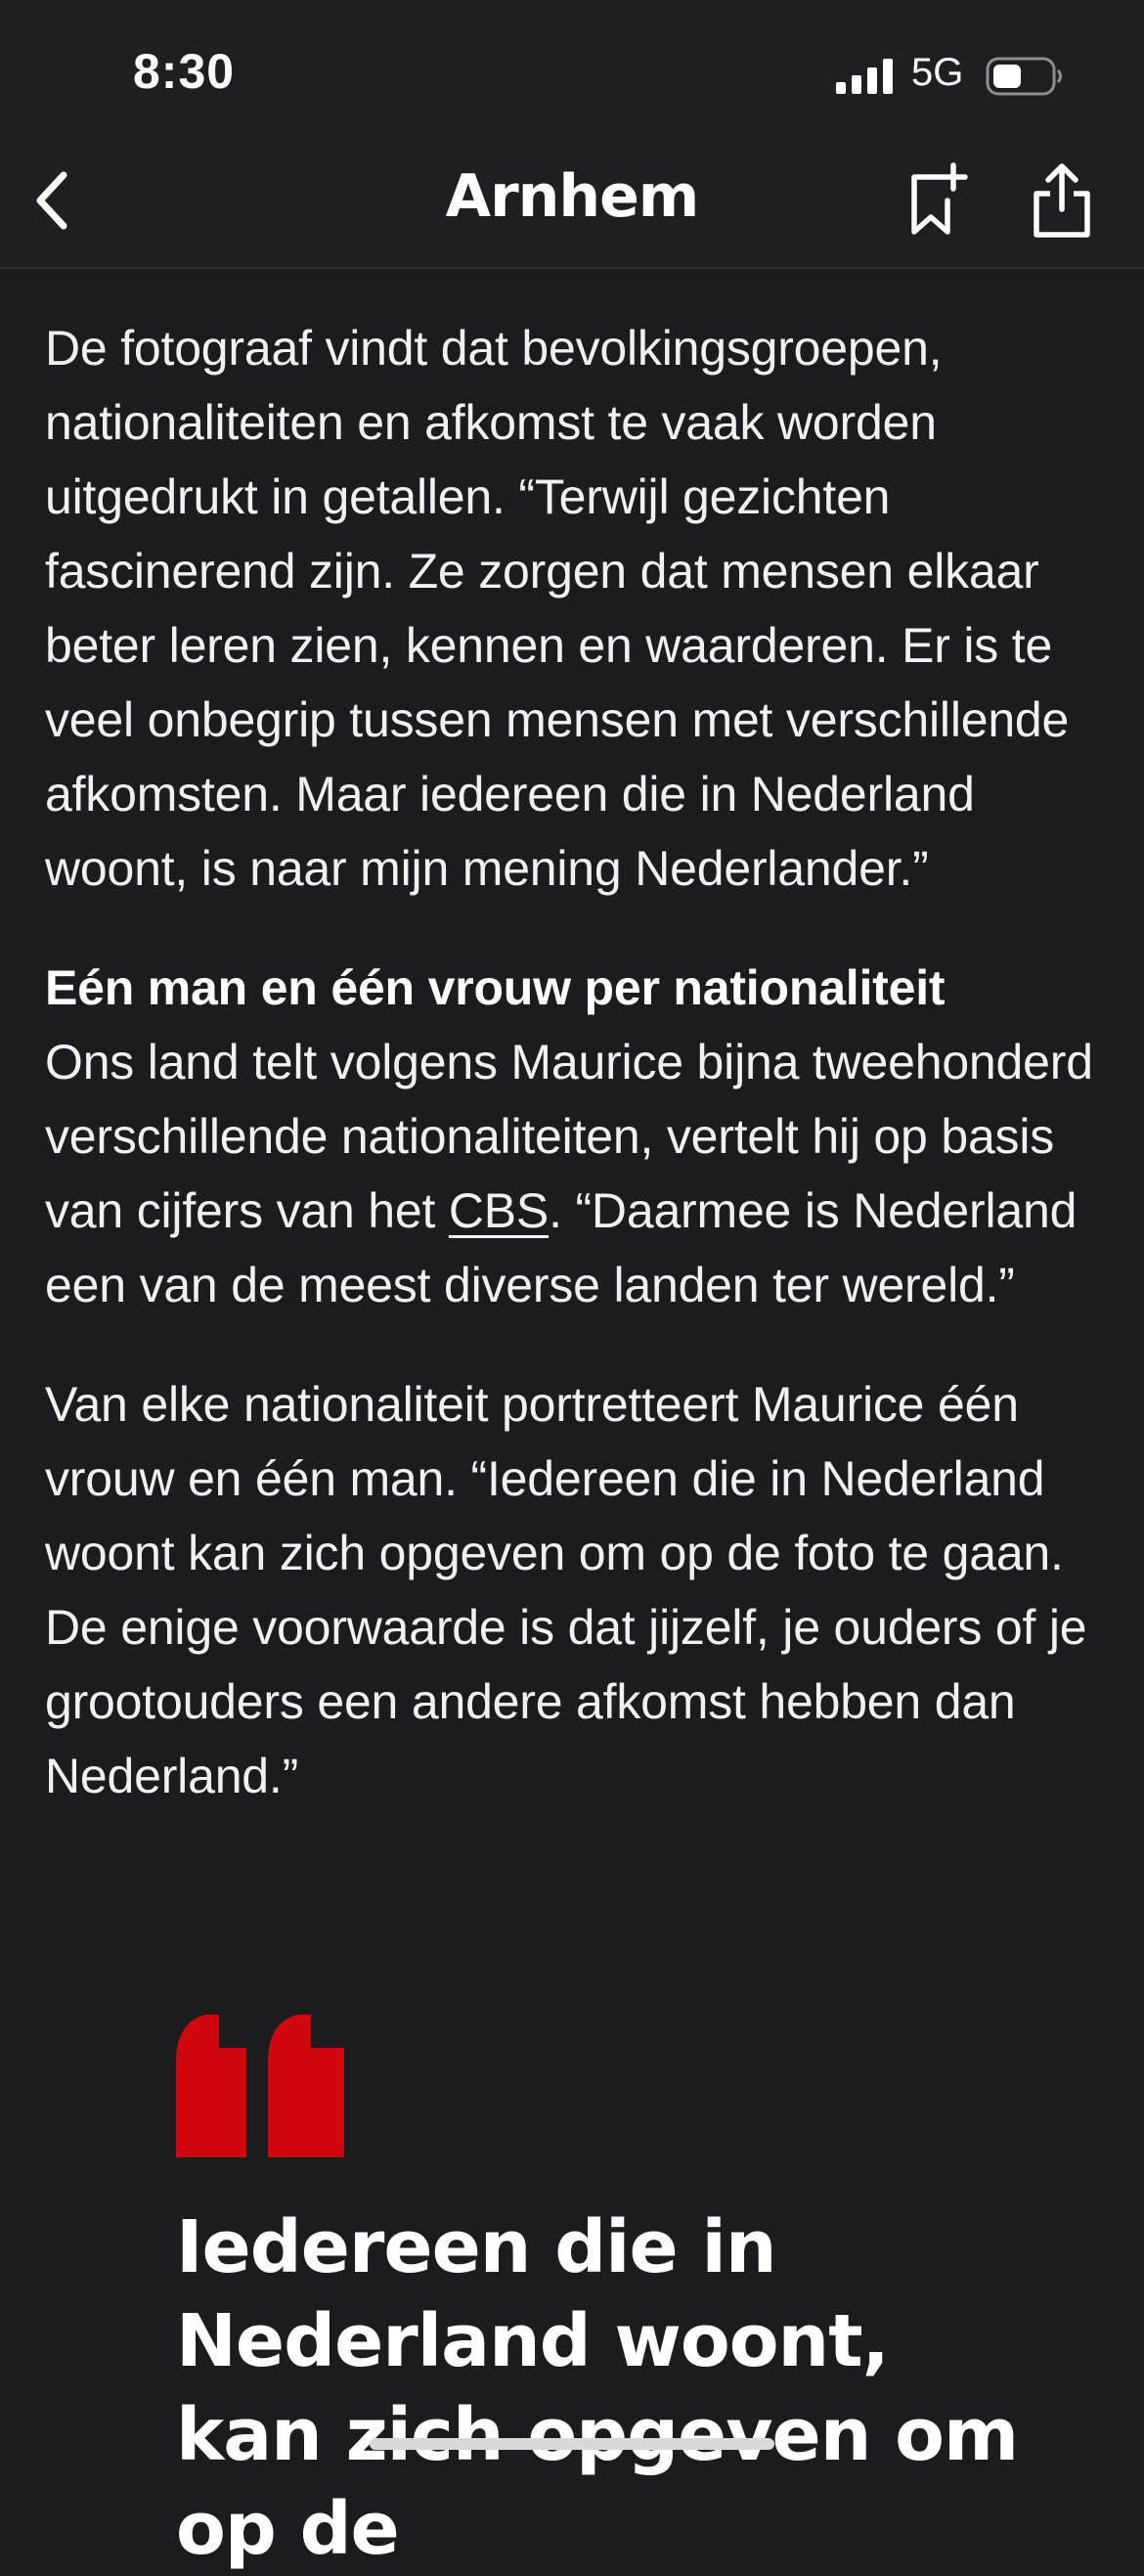 This screenshot has height=2576, width=1144. I want to click on share-icon, so click(1062, 200).